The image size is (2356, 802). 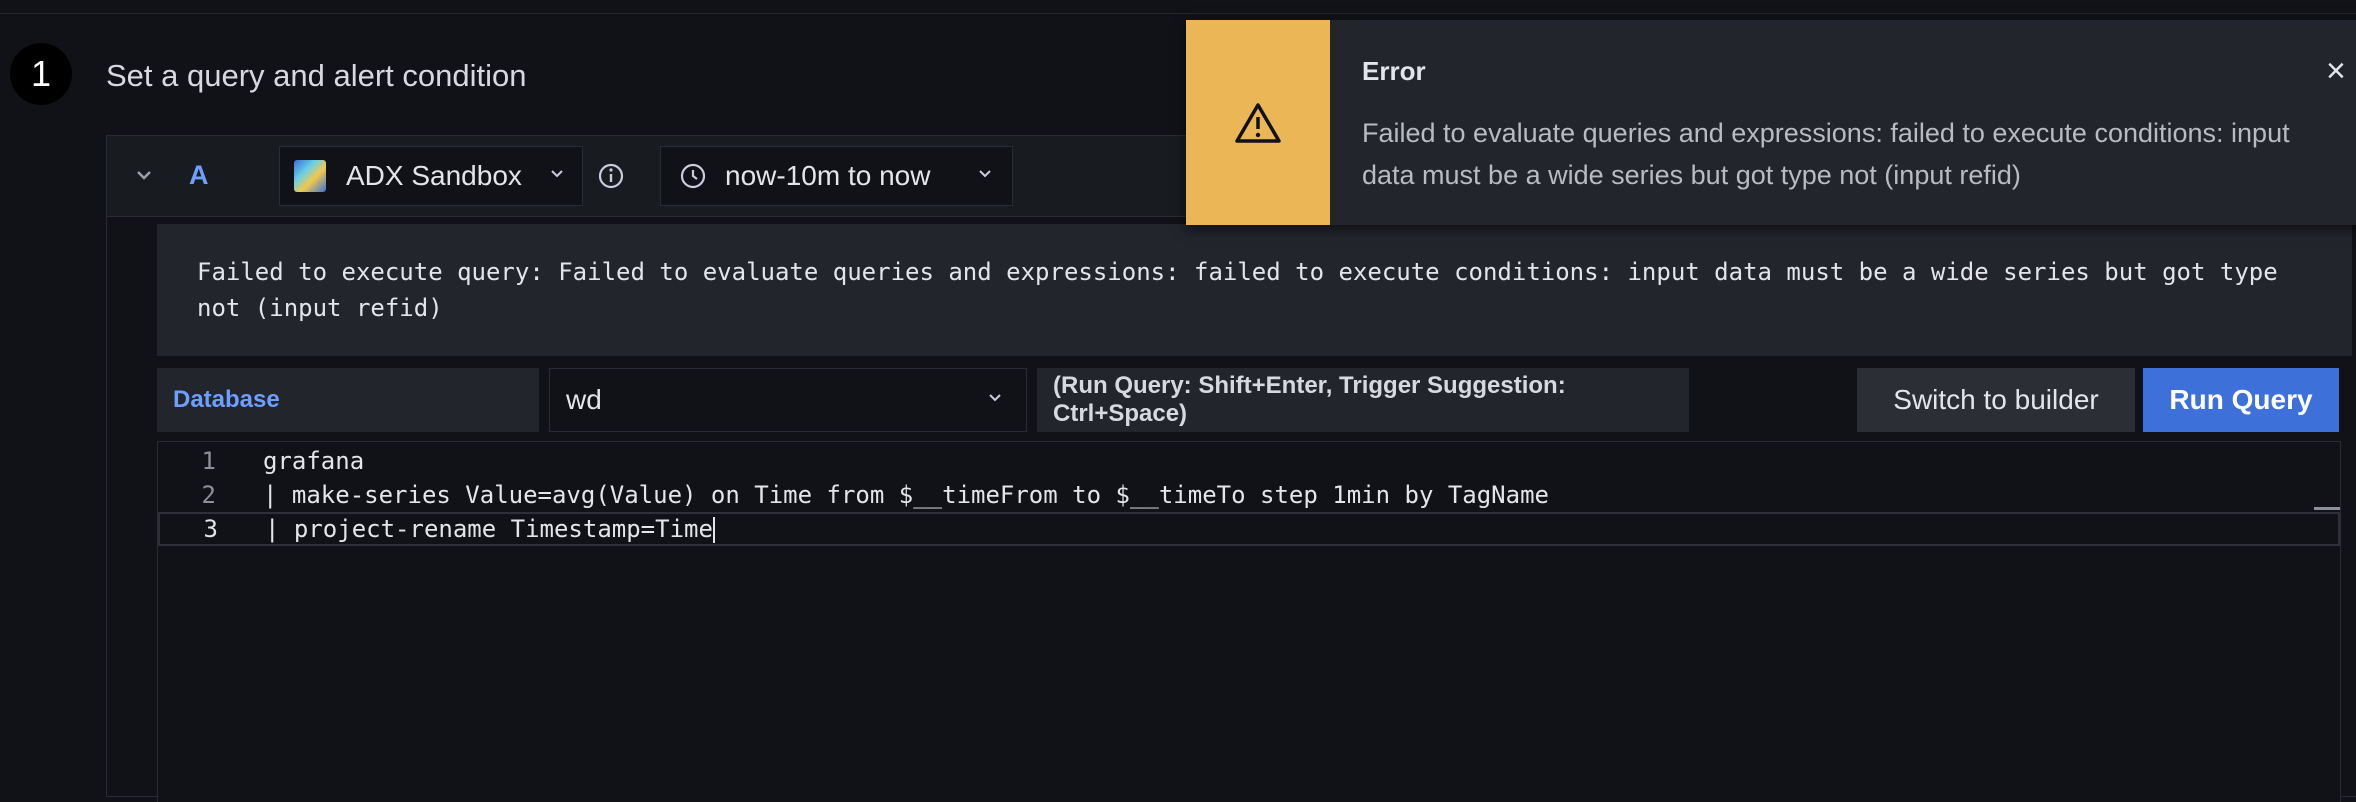 I want to click on top-bar, so click(x=1178, y=7).